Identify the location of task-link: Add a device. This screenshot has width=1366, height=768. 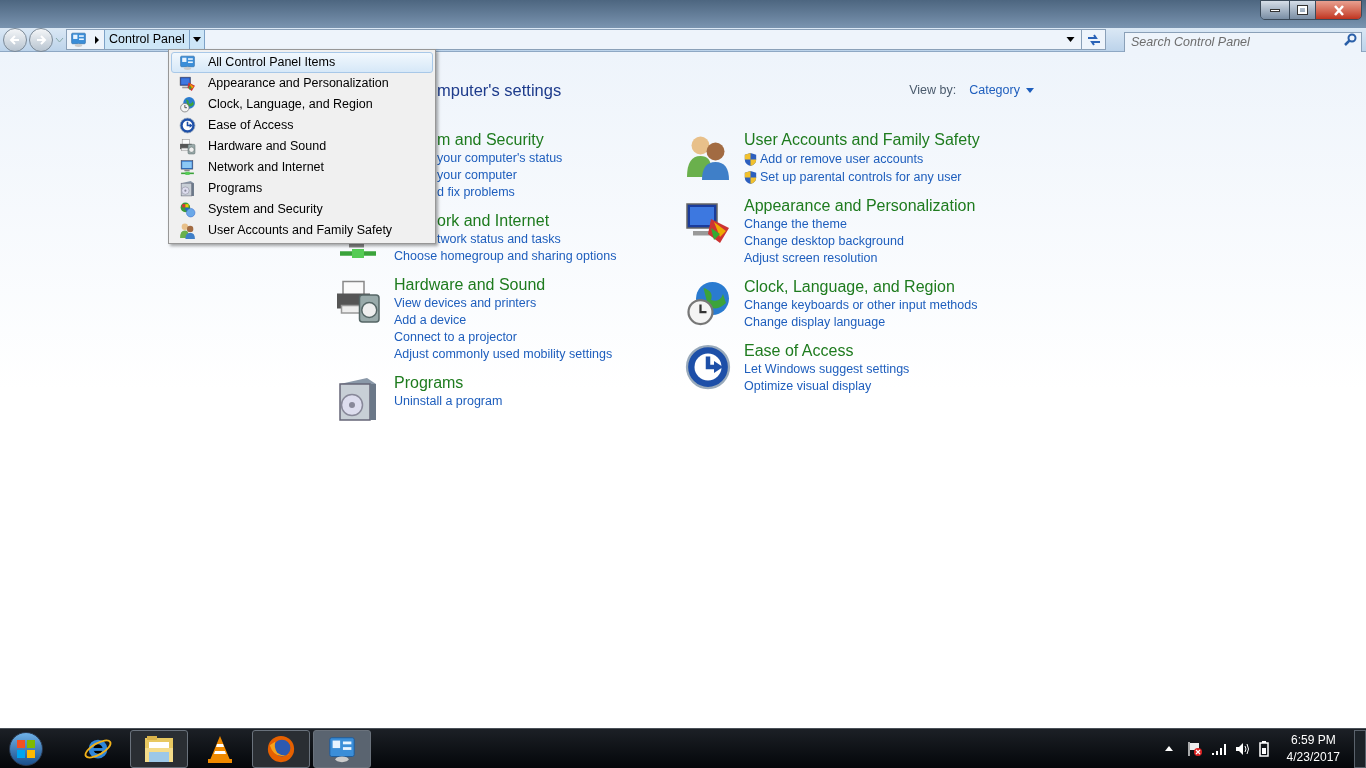
(430, 320).